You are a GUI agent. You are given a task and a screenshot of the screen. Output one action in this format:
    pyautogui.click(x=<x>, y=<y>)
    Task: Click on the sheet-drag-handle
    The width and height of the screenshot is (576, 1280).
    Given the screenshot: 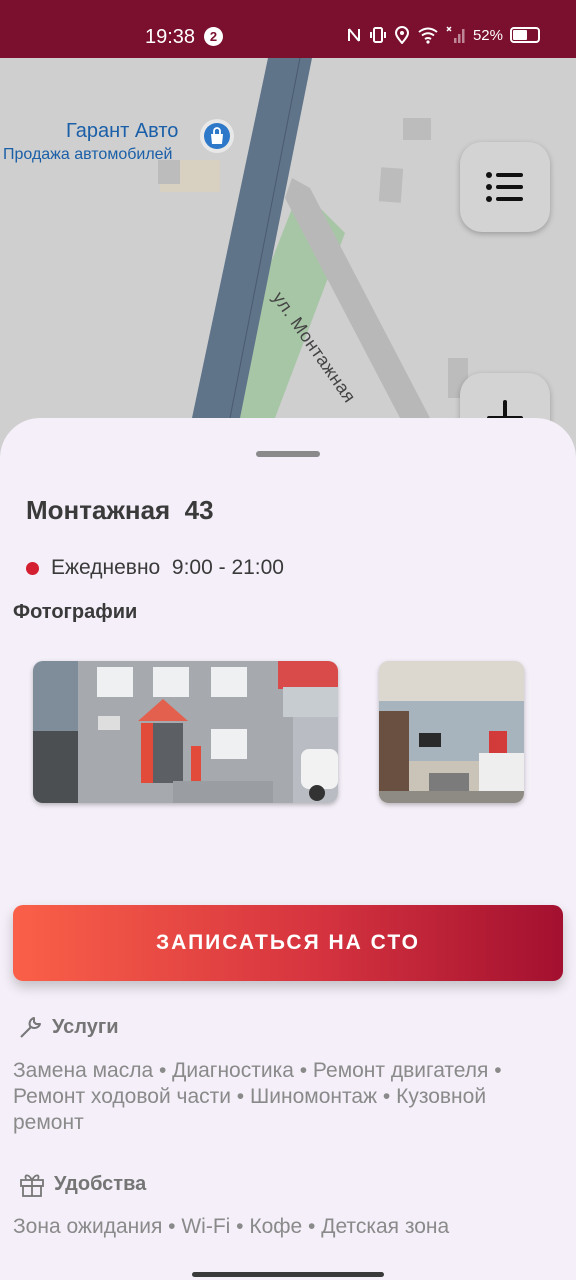 What is the action you would take?
    pyautogui.click(x=288, y=454)
    